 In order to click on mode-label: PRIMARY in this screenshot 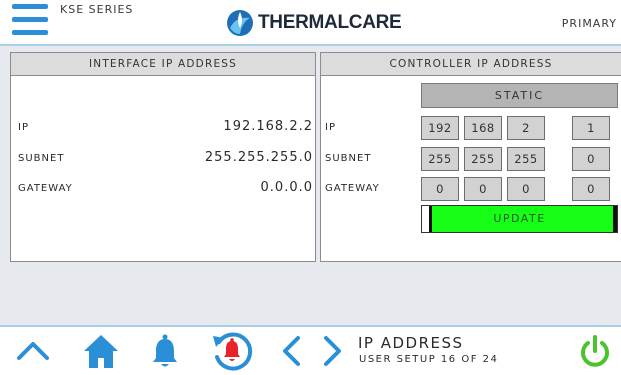, I will do `click(589, 23)`.